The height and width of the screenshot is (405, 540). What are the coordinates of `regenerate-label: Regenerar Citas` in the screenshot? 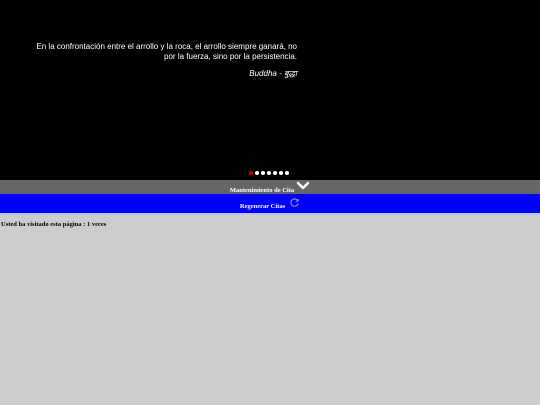 It's located at (262, 206).